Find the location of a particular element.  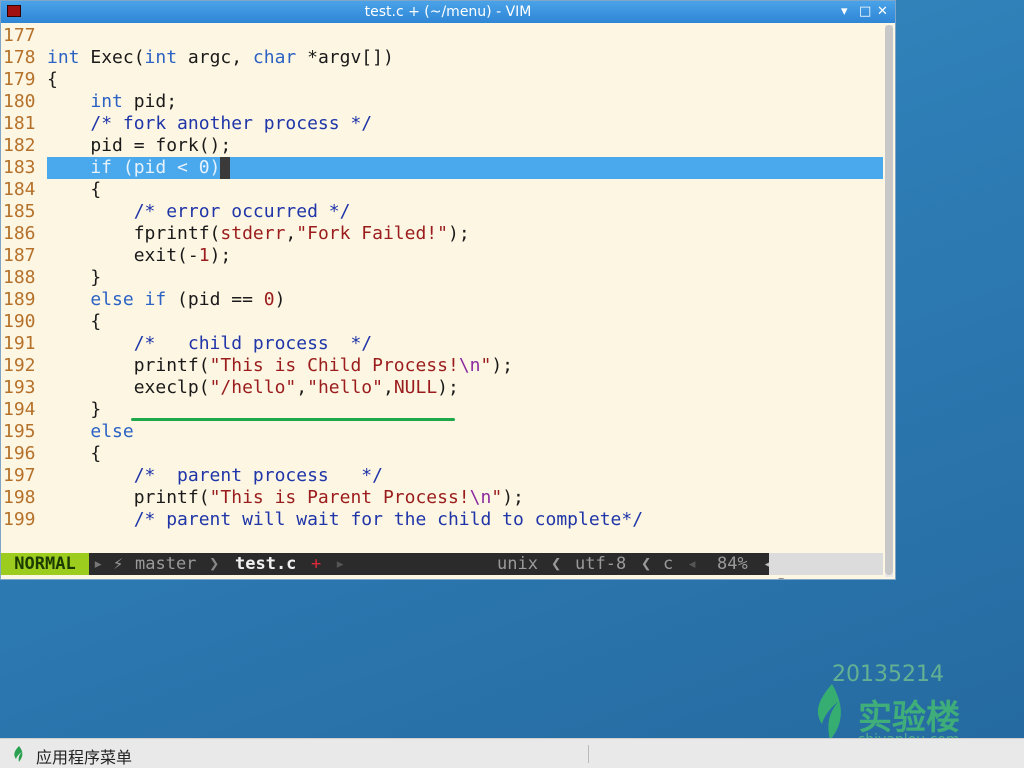

code-token: "This is Child Process! is located at coordinates (334, 365).